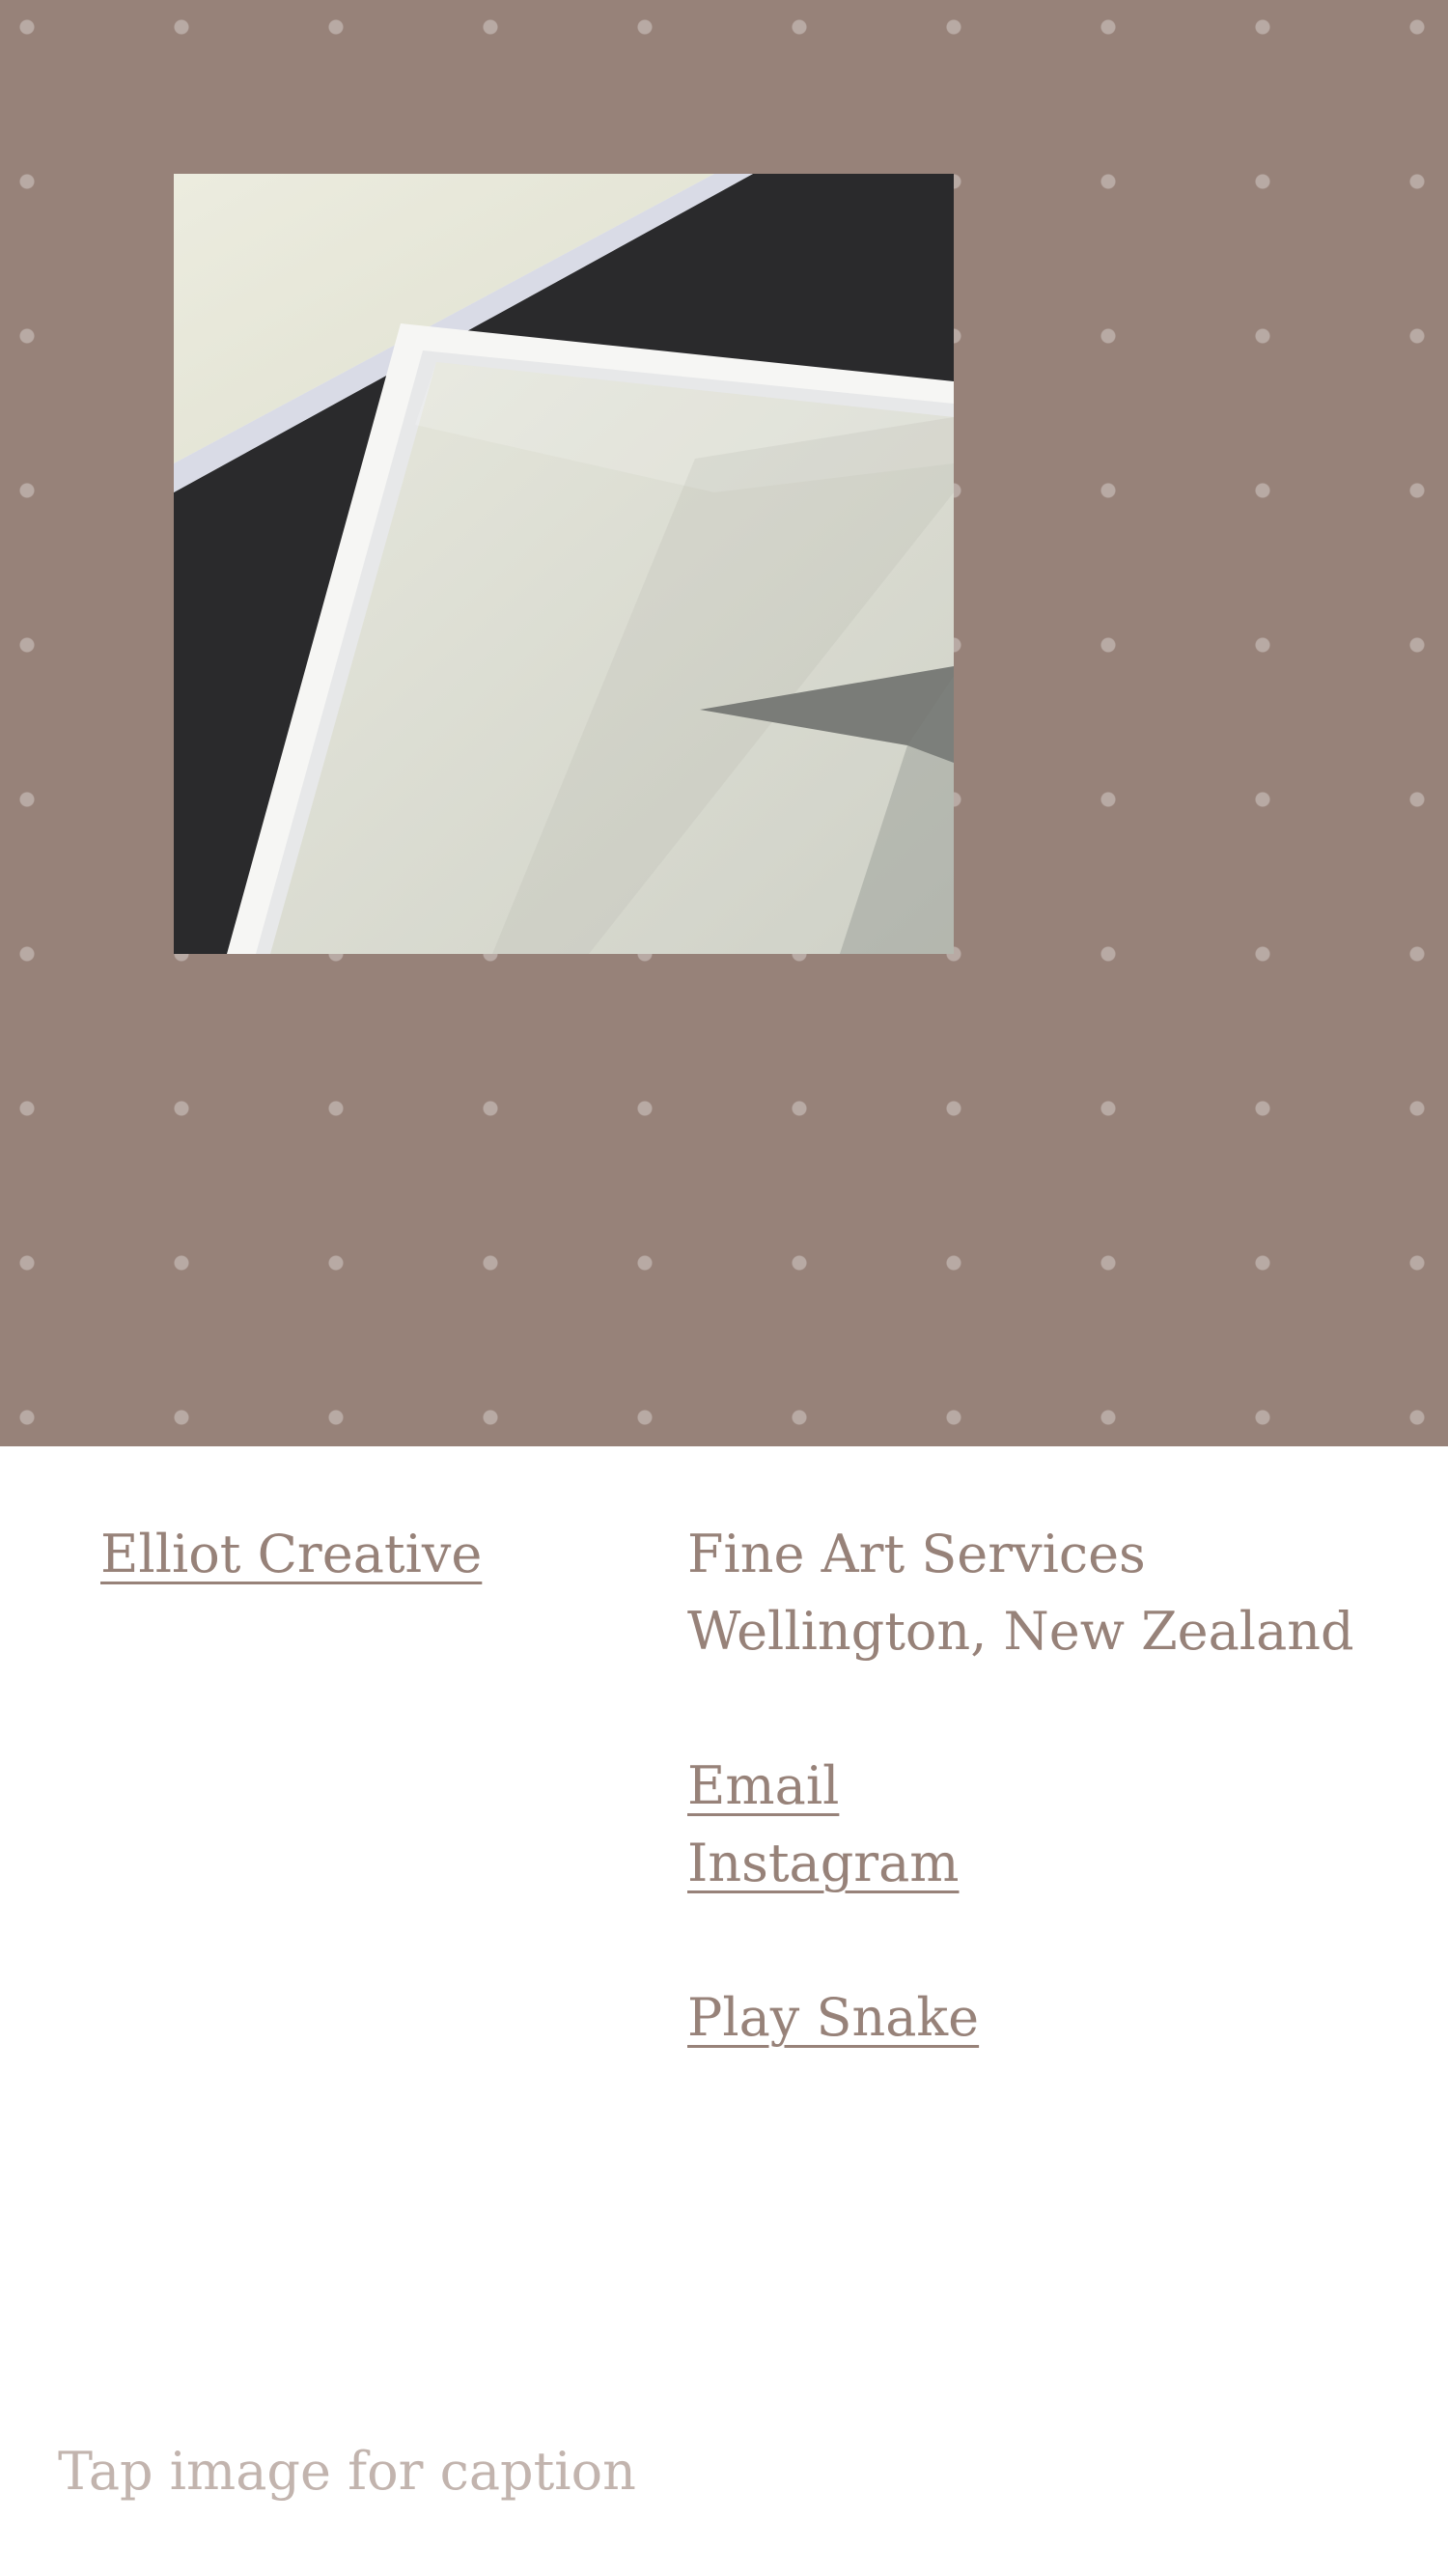  I want to click on services-text: Fine Art Services, so click(917, 1554).